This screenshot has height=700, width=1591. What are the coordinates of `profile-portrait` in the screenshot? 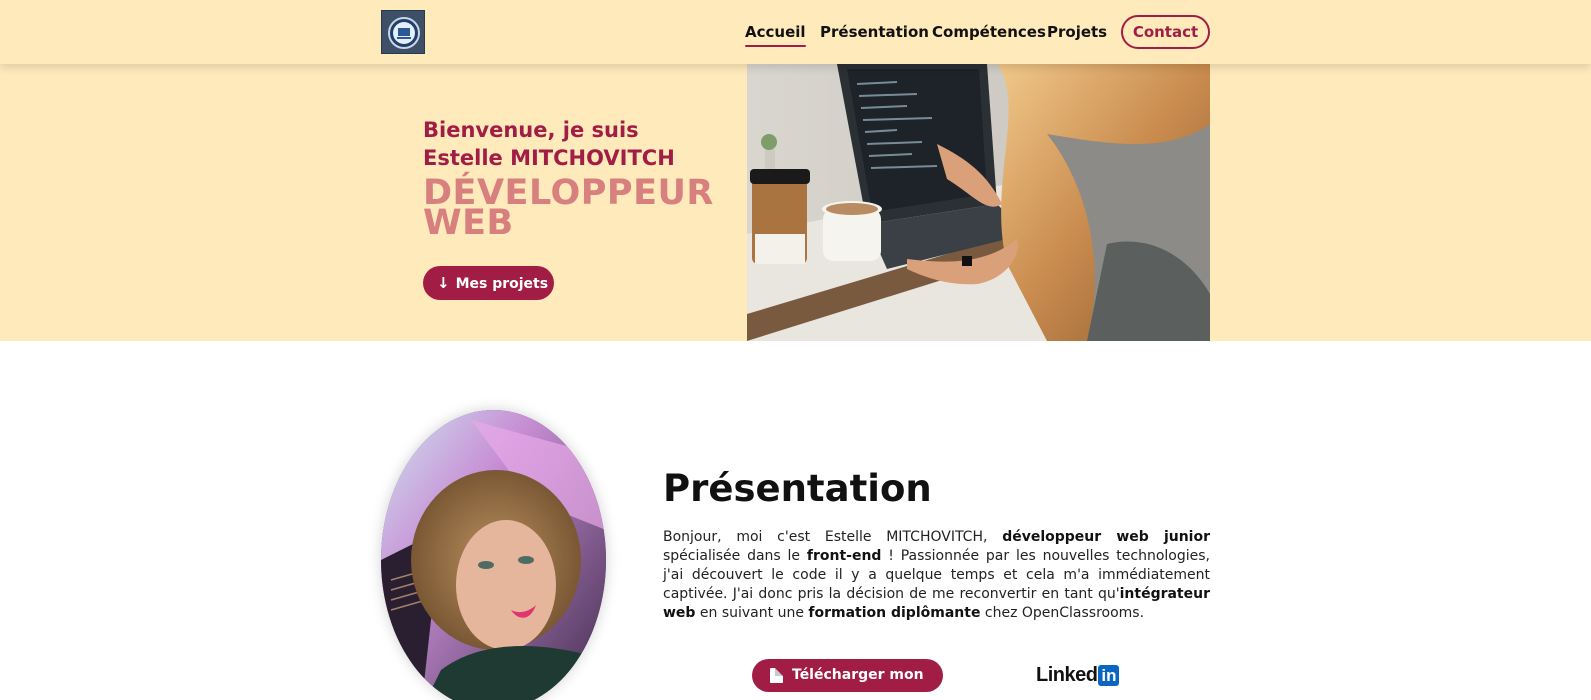 It's located at (493, 555).